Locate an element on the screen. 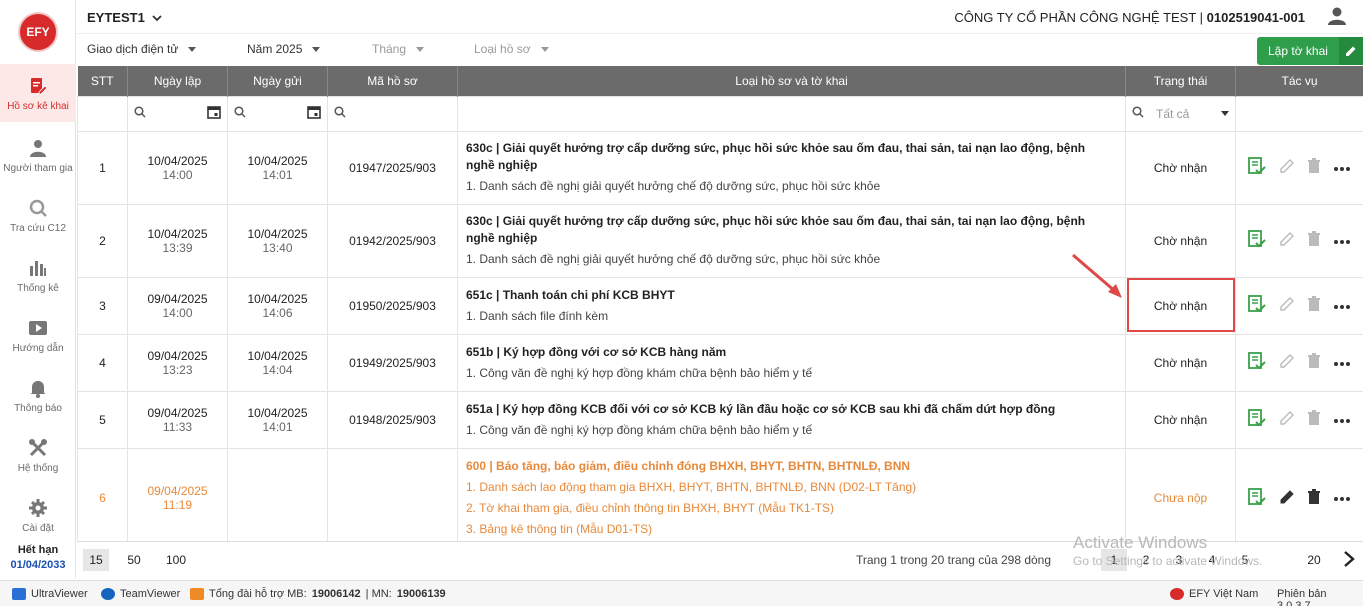 This screenshot has height=606, width=1363. ultraviewer-icon is located at coordinates (19, 594).